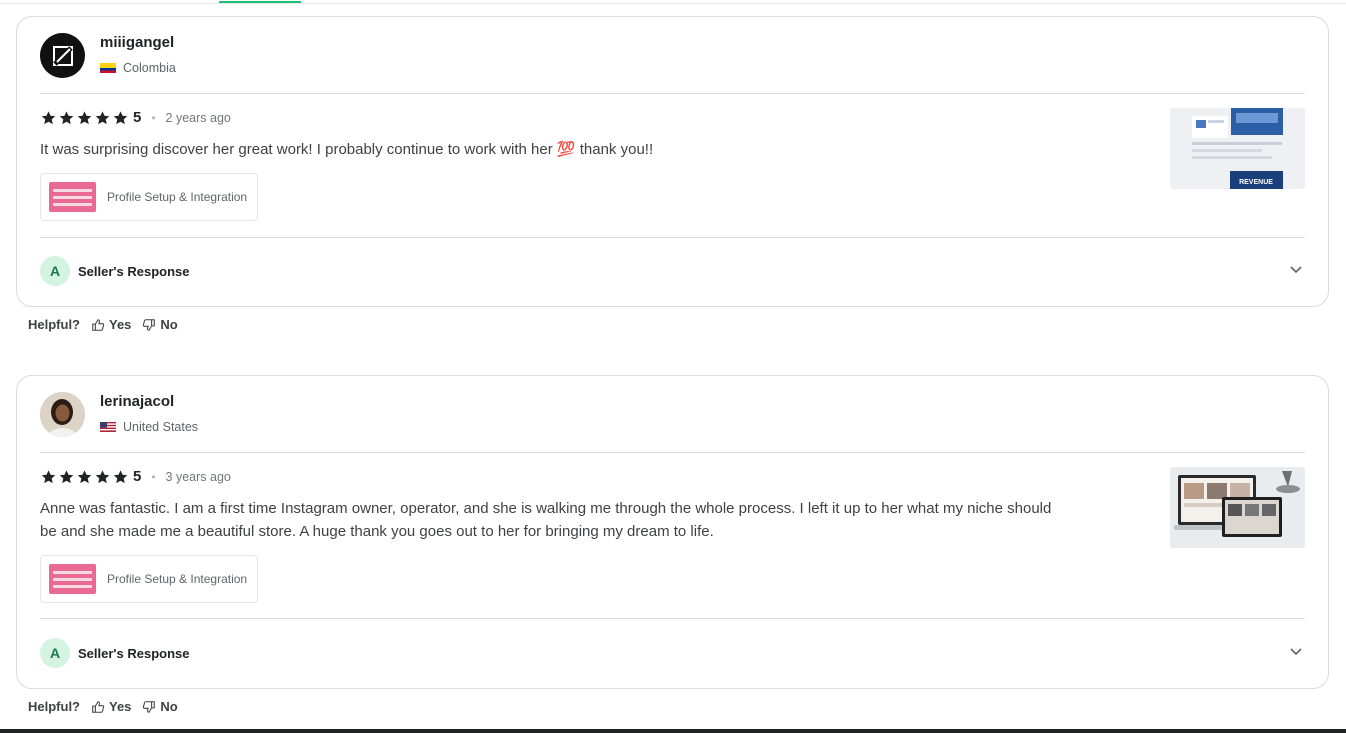  What do you see at coordinates (198, 476) in the screenshot?
I see `review-time: 3 years ago` at bounding box center [198, 476].